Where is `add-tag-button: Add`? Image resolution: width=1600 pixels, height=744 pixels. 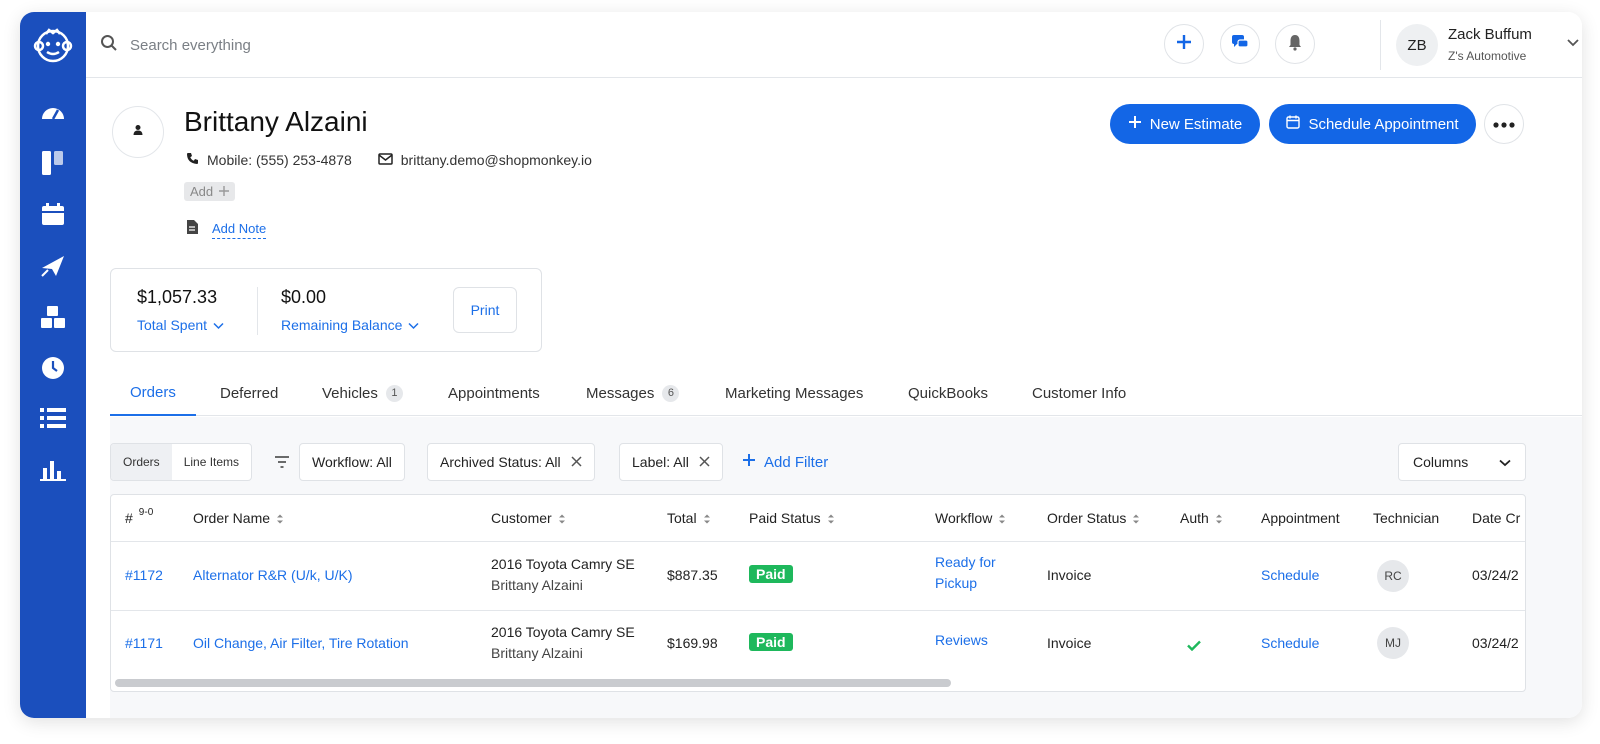
add-tag-button: Add is located at coordinates (210, 191).